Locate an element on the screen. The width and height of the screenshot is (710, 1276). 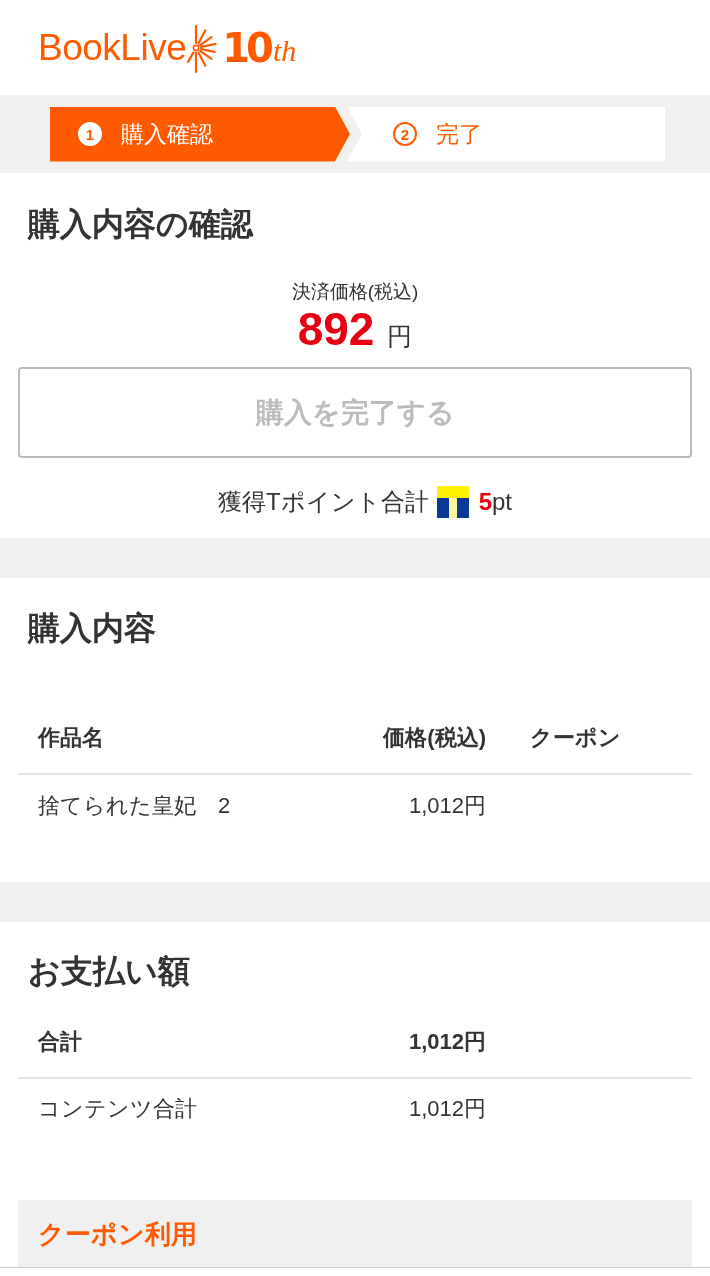
payment-label: 合計 is located at coordinates (60, 1041).